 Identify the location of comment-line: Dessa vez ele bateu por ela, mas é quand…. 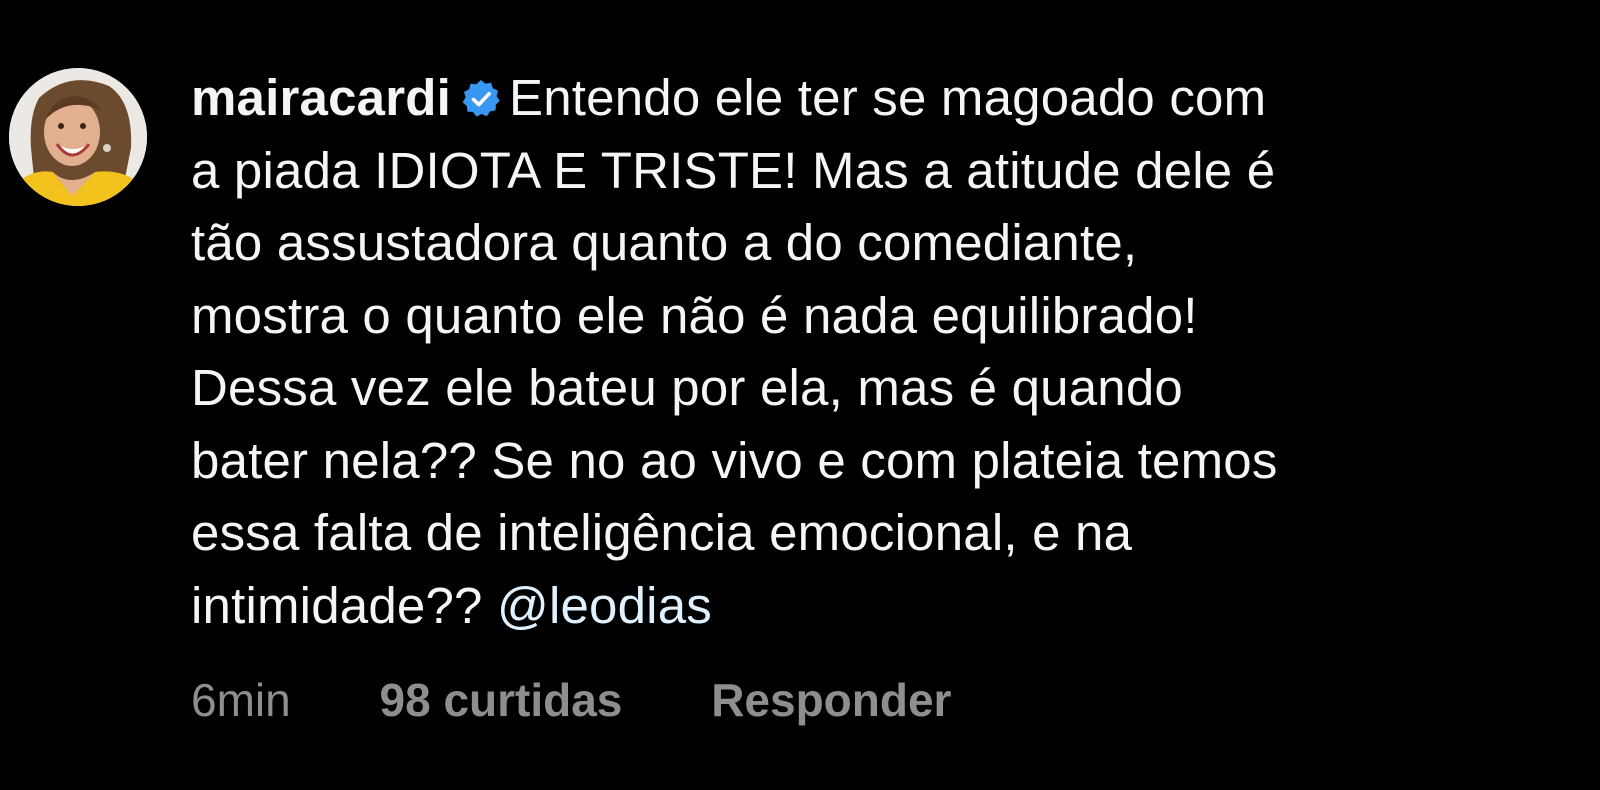
(687, 387).